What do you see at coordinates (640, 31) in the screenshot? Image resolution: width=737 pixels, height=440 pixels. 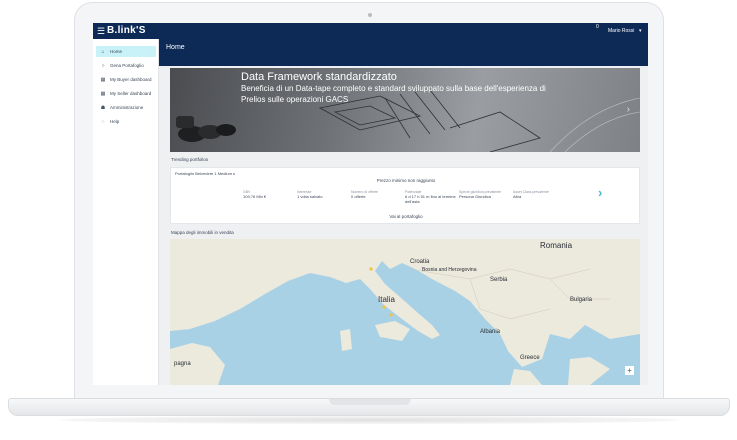 I see `chevron-down-icon: ▾` at bounding box center [640, 31].